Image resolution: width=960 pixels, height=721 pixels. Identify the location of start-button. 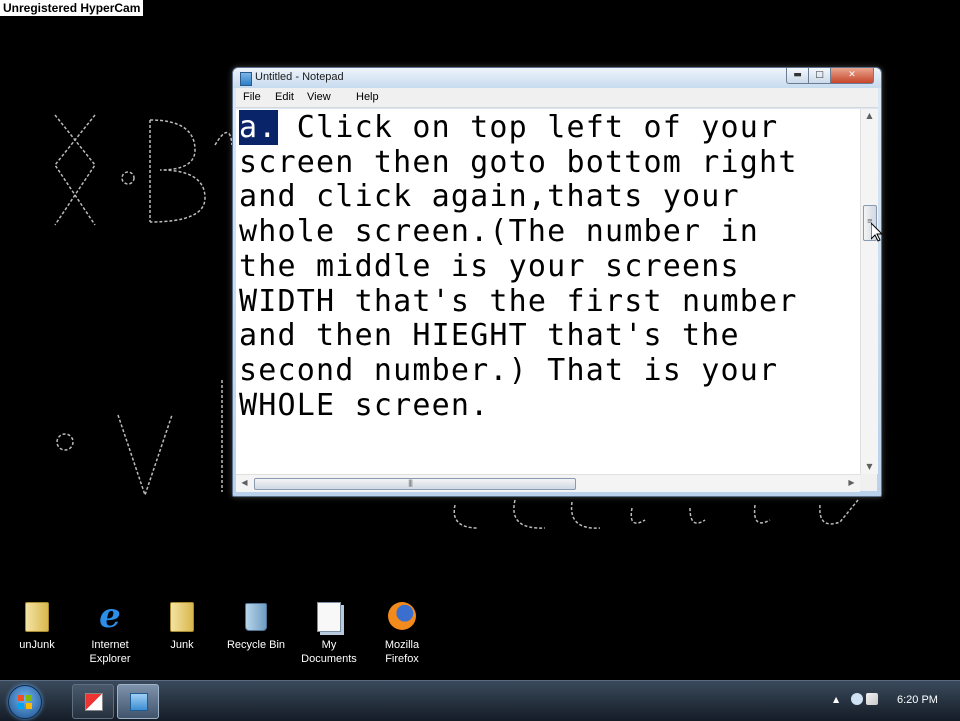
(25, 702).